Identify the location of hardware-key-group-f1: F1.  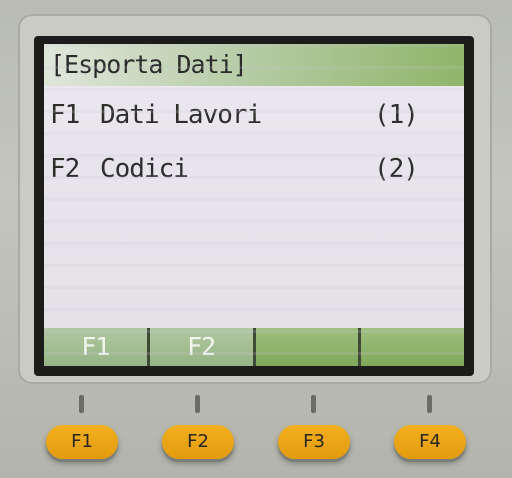
(82, 430).